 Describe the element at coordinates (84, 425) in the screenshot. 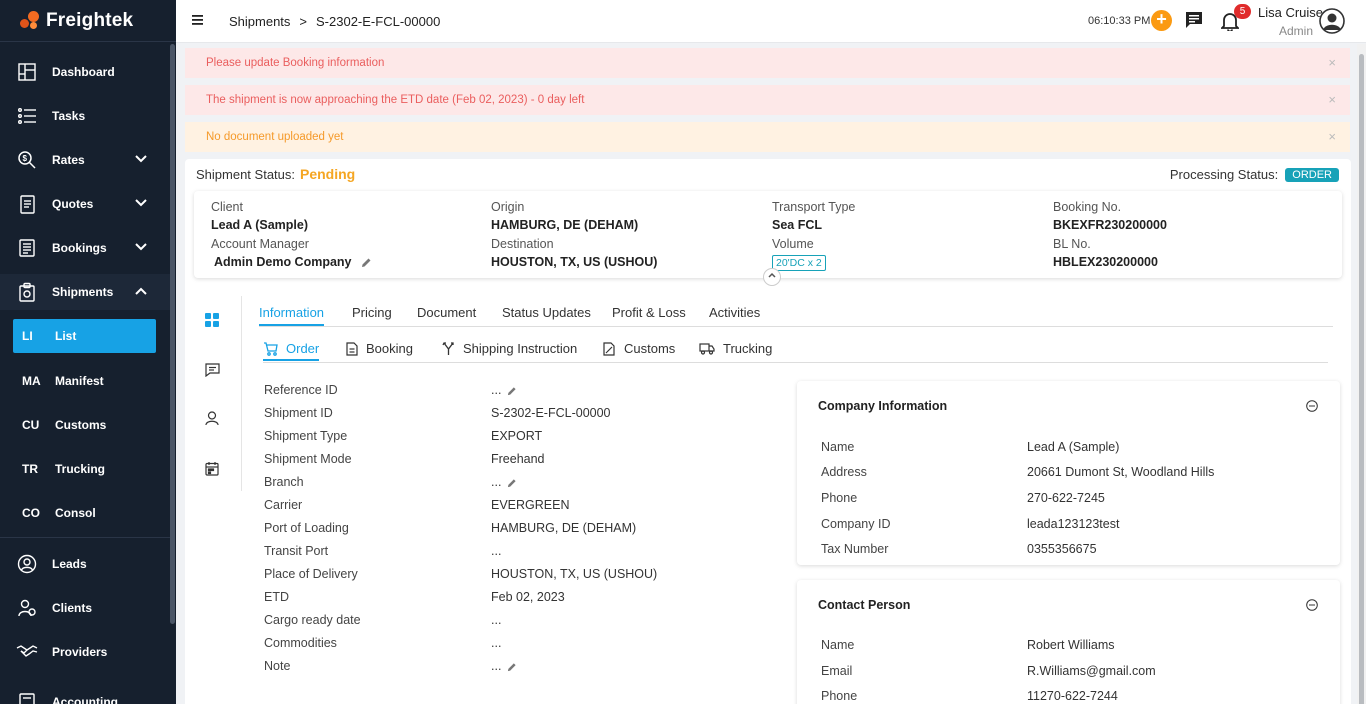

I see `sidebar-subitem-customs: CU Customs` at that location.